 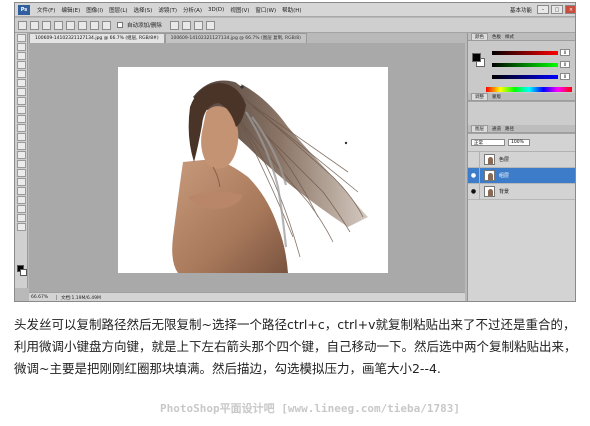 I want to click on blue-slider, so click(x=525, y=77).